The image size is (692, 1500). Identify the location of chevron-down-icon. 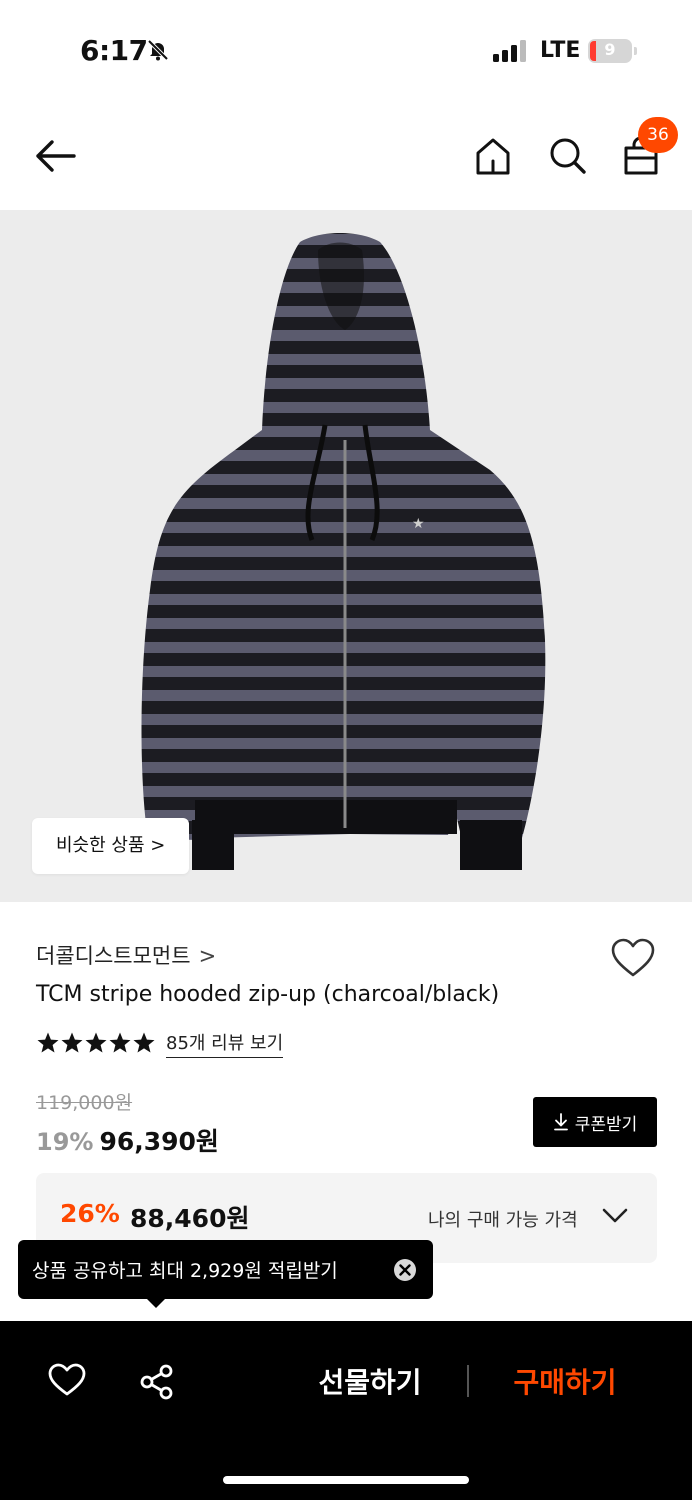
(615, 1218).